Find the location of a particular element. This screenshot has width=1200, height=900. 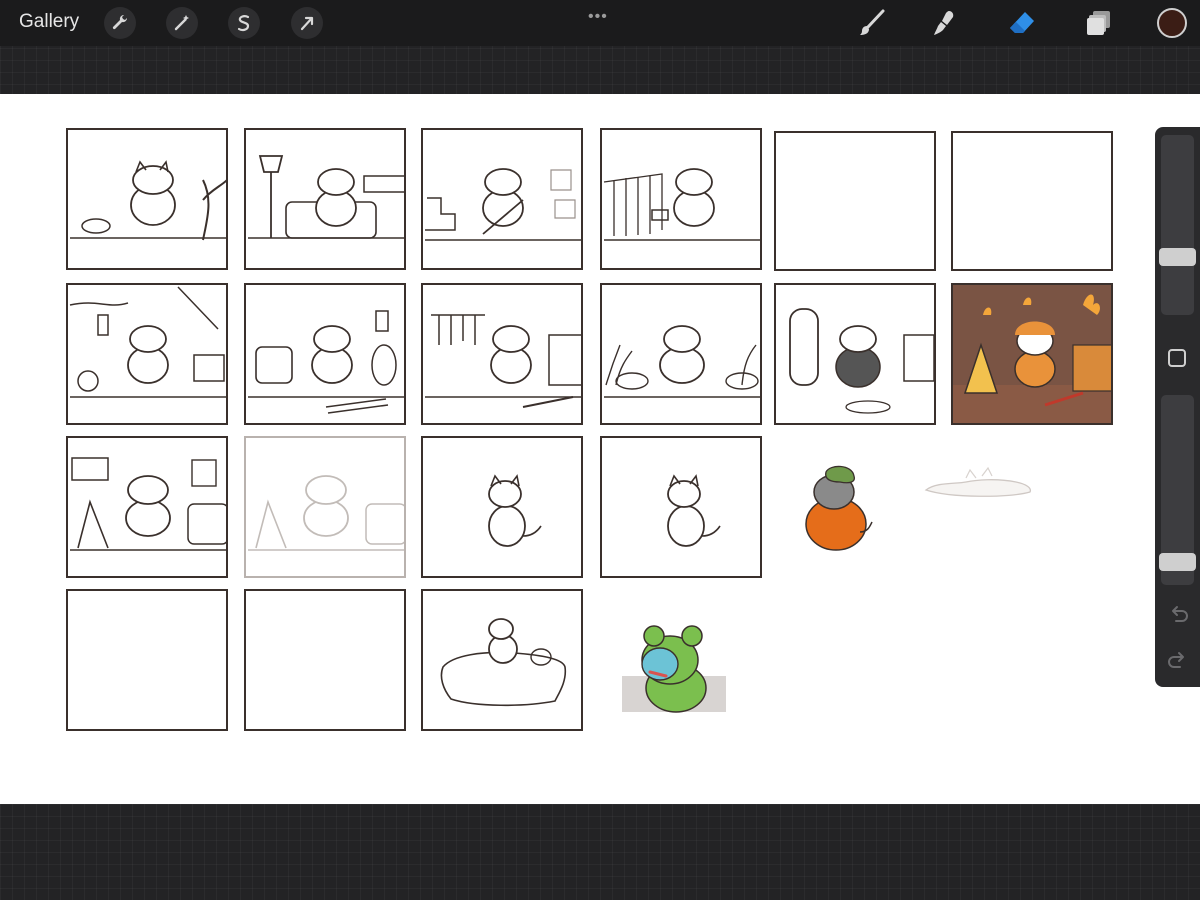

actions-button is located at coordinates (120, 23).